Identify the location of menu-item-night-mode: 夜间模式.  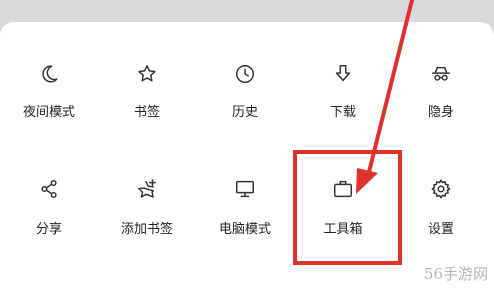
(49, 73).